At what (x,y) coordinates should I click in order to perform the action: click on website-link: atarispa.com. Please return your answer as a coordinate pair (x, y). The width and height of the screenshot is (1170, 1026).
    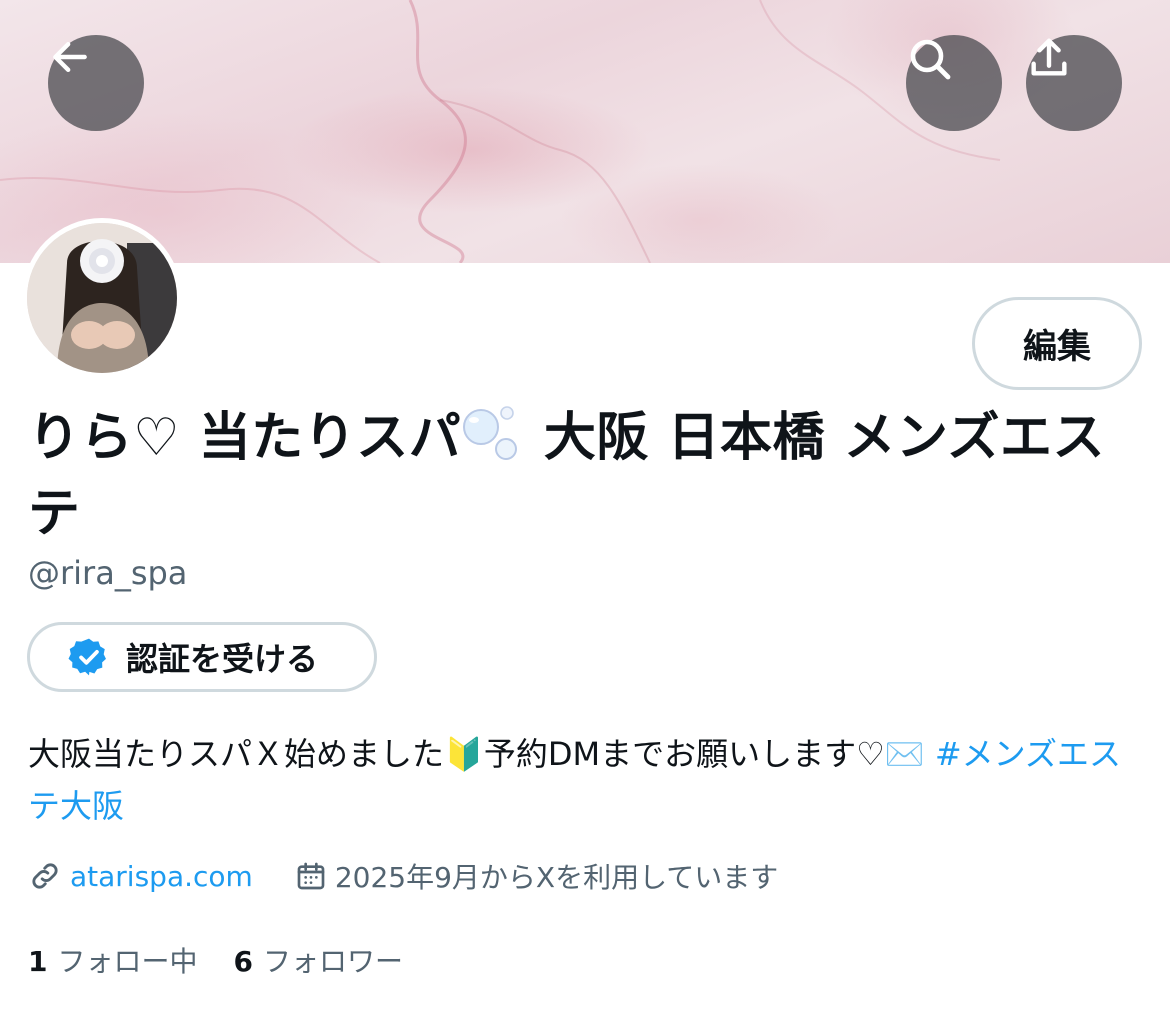
    Looking at the image, I should click on (161, 876).